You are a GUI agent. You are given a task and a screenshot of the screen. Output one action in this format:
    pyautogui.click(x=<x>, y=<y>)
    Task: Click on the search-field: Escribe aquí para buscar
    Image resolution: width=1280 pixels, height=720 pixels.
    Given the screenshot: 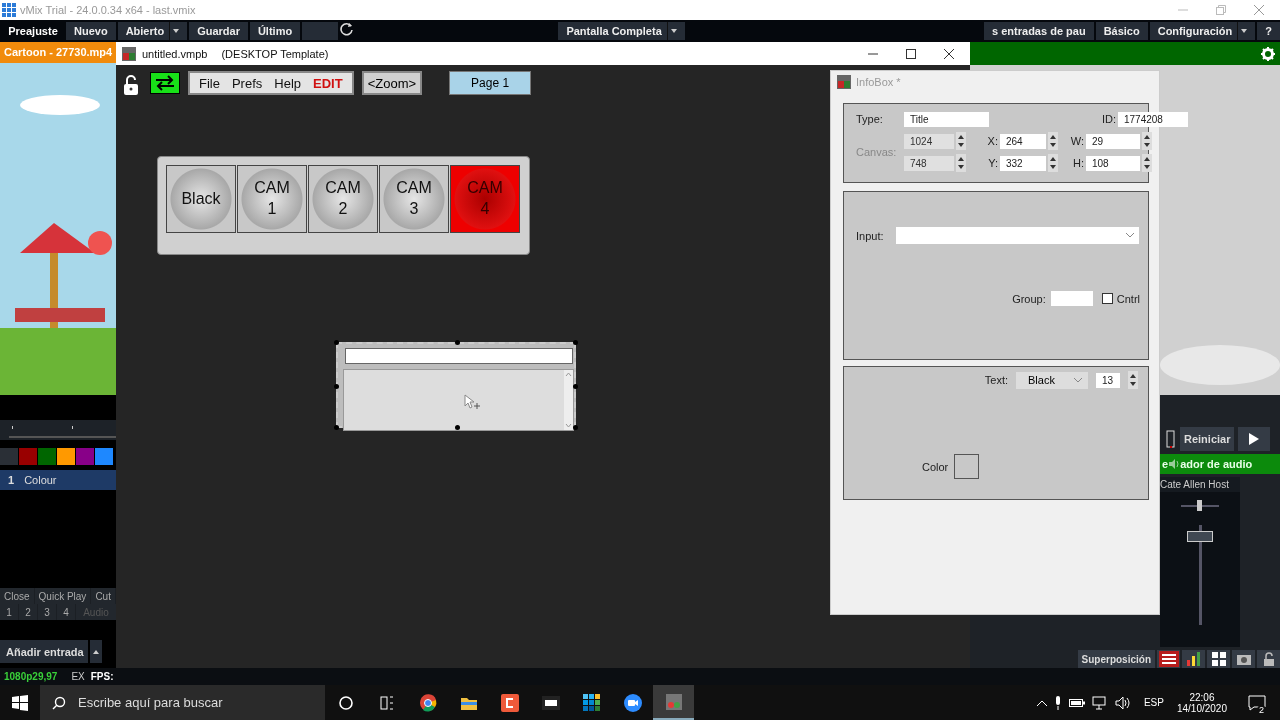 What is the action you would take?
    pyautogui.click(x=198, y=702)
    